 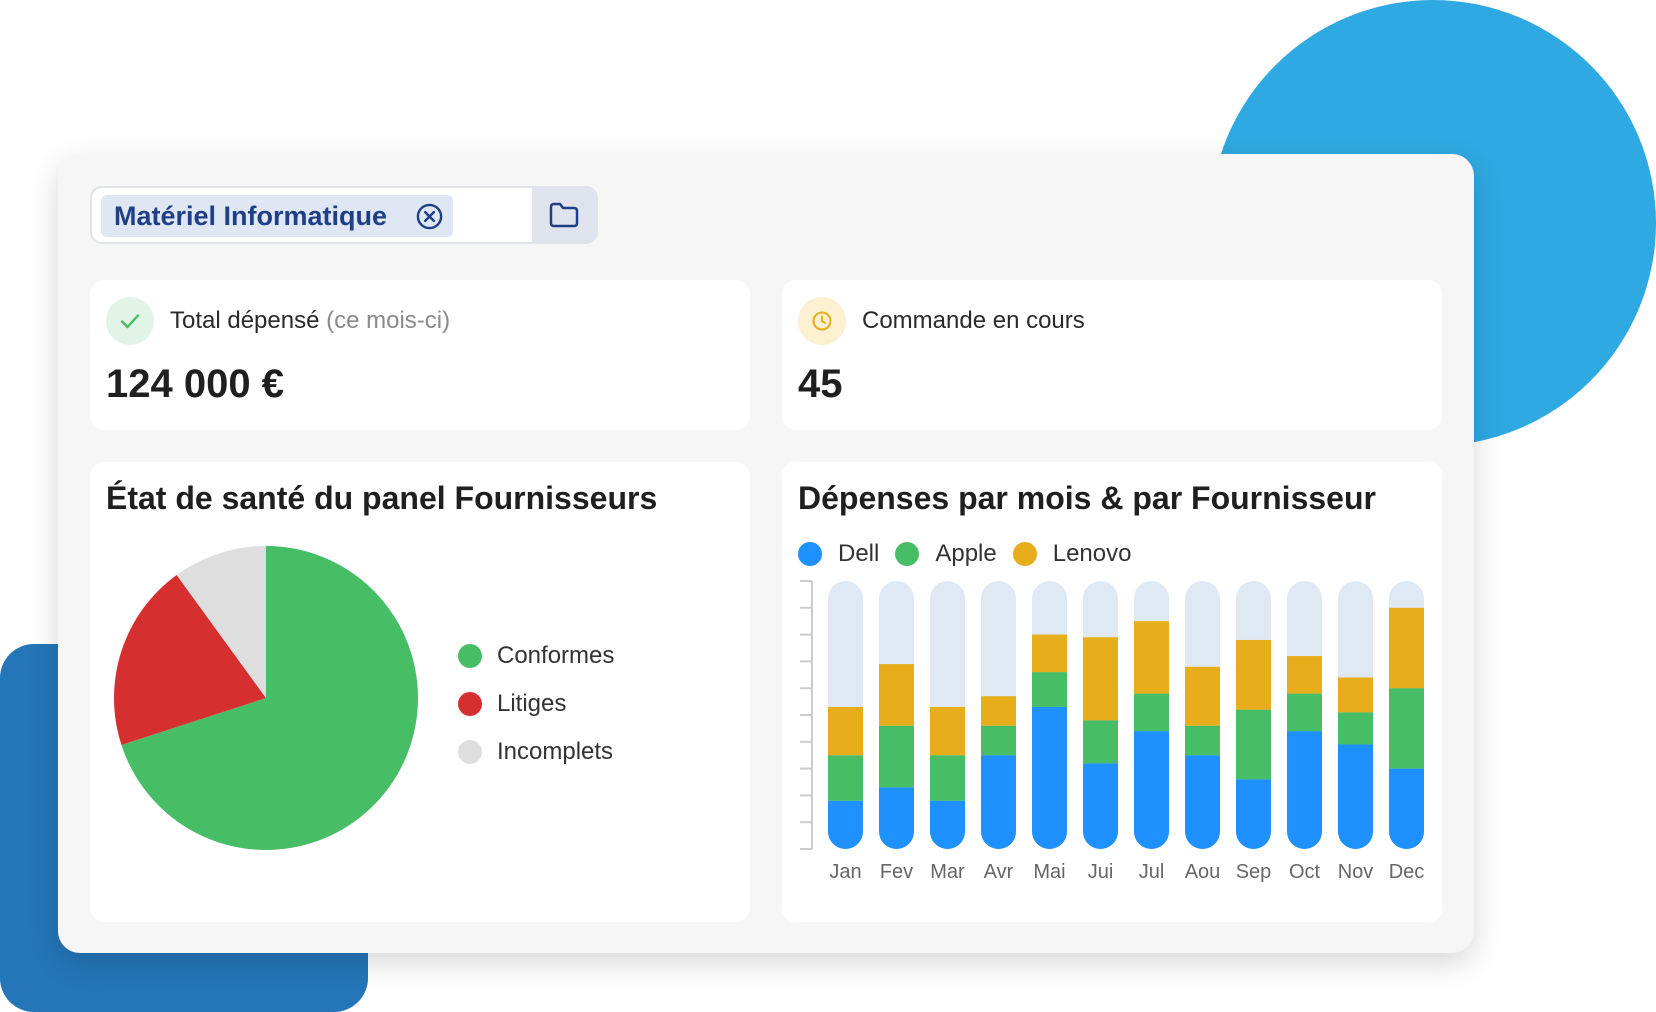 I want to click on x-tick-label: Avr, so click(x=999, y=872).